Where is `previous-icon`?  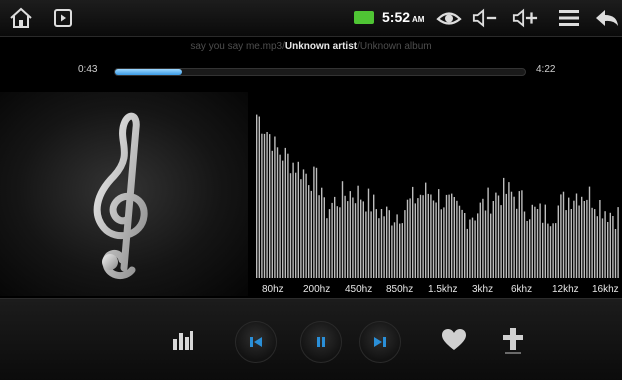
previous-icon is located at coordinates (256, 342).